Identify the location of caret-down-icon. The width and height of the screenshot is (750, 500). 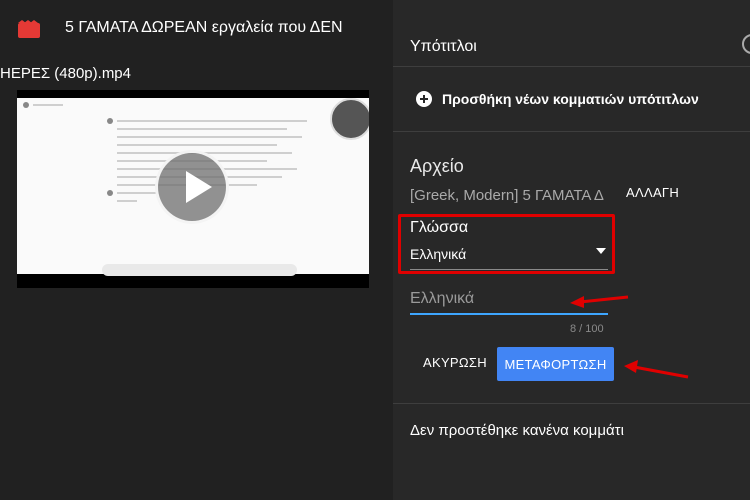
(601, 251).